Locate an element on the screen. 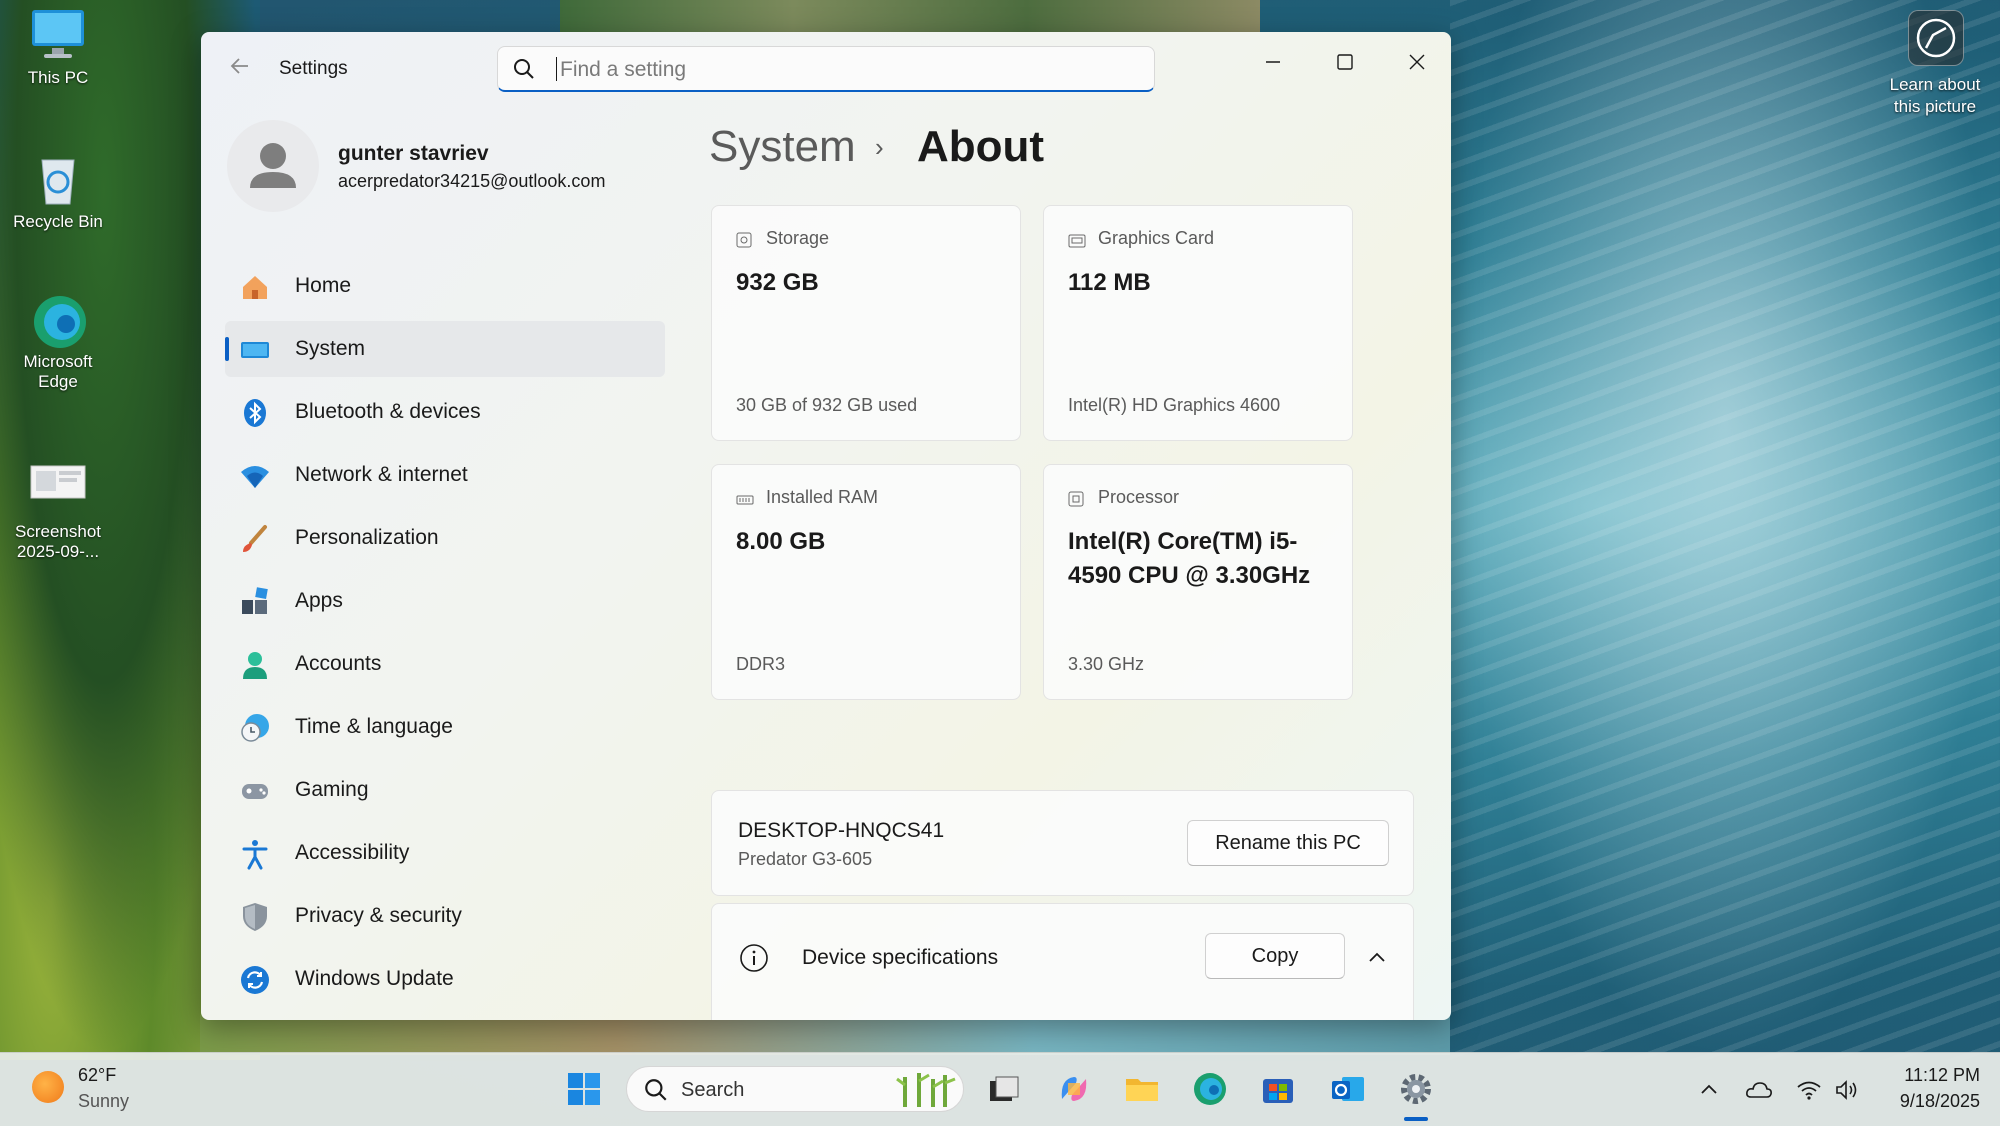  card-value: 112 MB is located at coordinates (1109, 282).